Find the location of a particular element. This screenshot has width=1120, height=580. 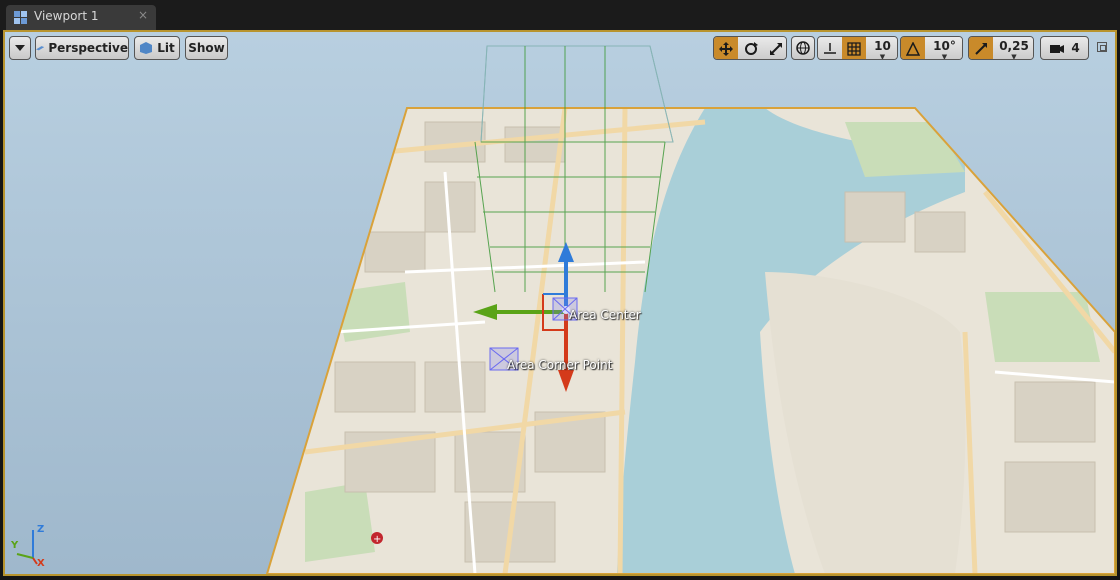

tab-bar: Viewport 1 × is located at coordinates (560, 15).